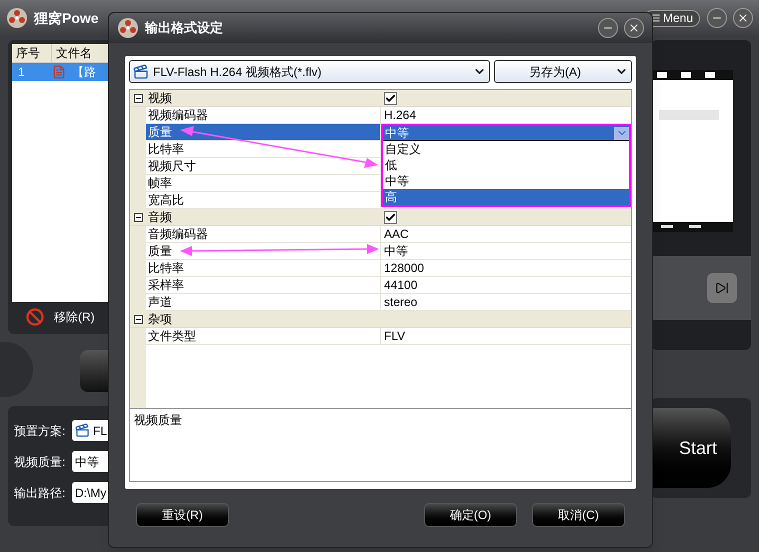 This screenshot has width=759, height=552. Describe the element at coordinates (263, 200) in the screenshot. I see `property-name: 宽高比` at that location.